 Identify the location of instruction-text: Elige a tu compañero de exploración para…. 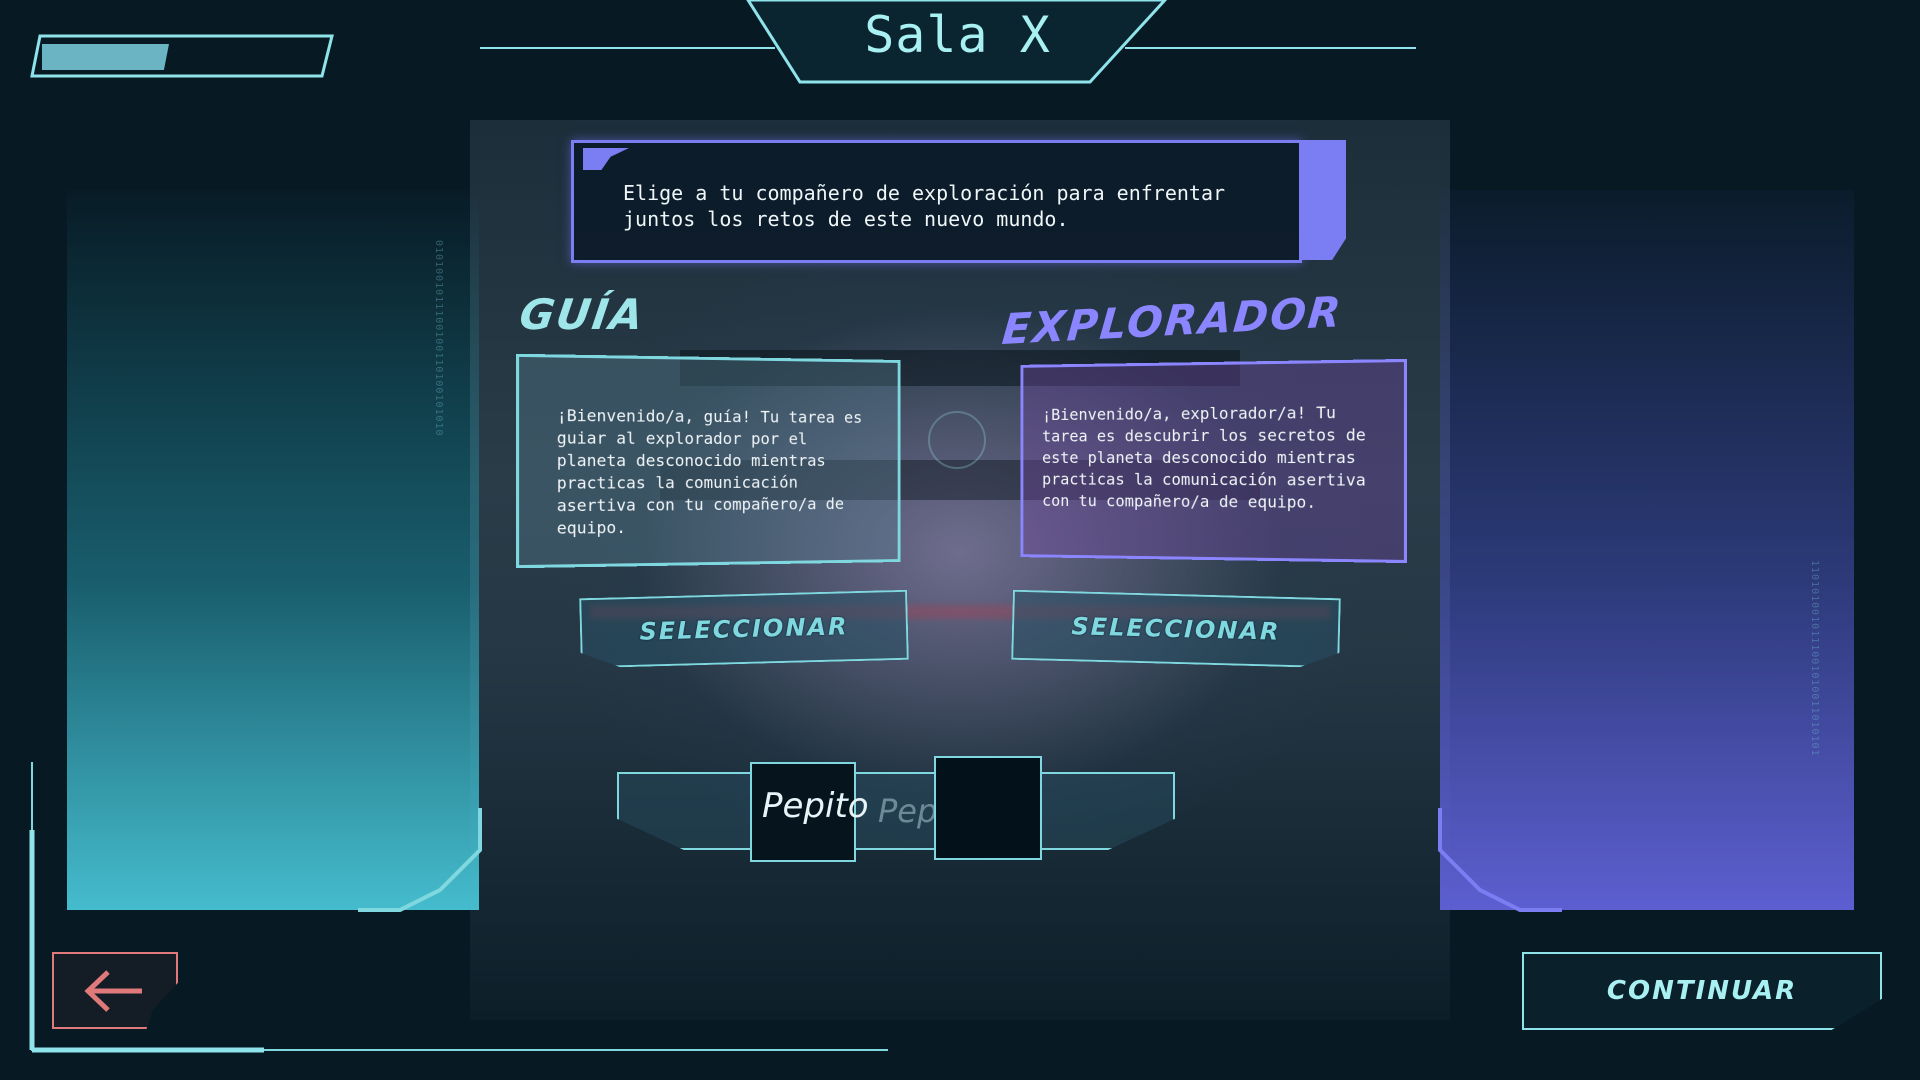
(924, 206).